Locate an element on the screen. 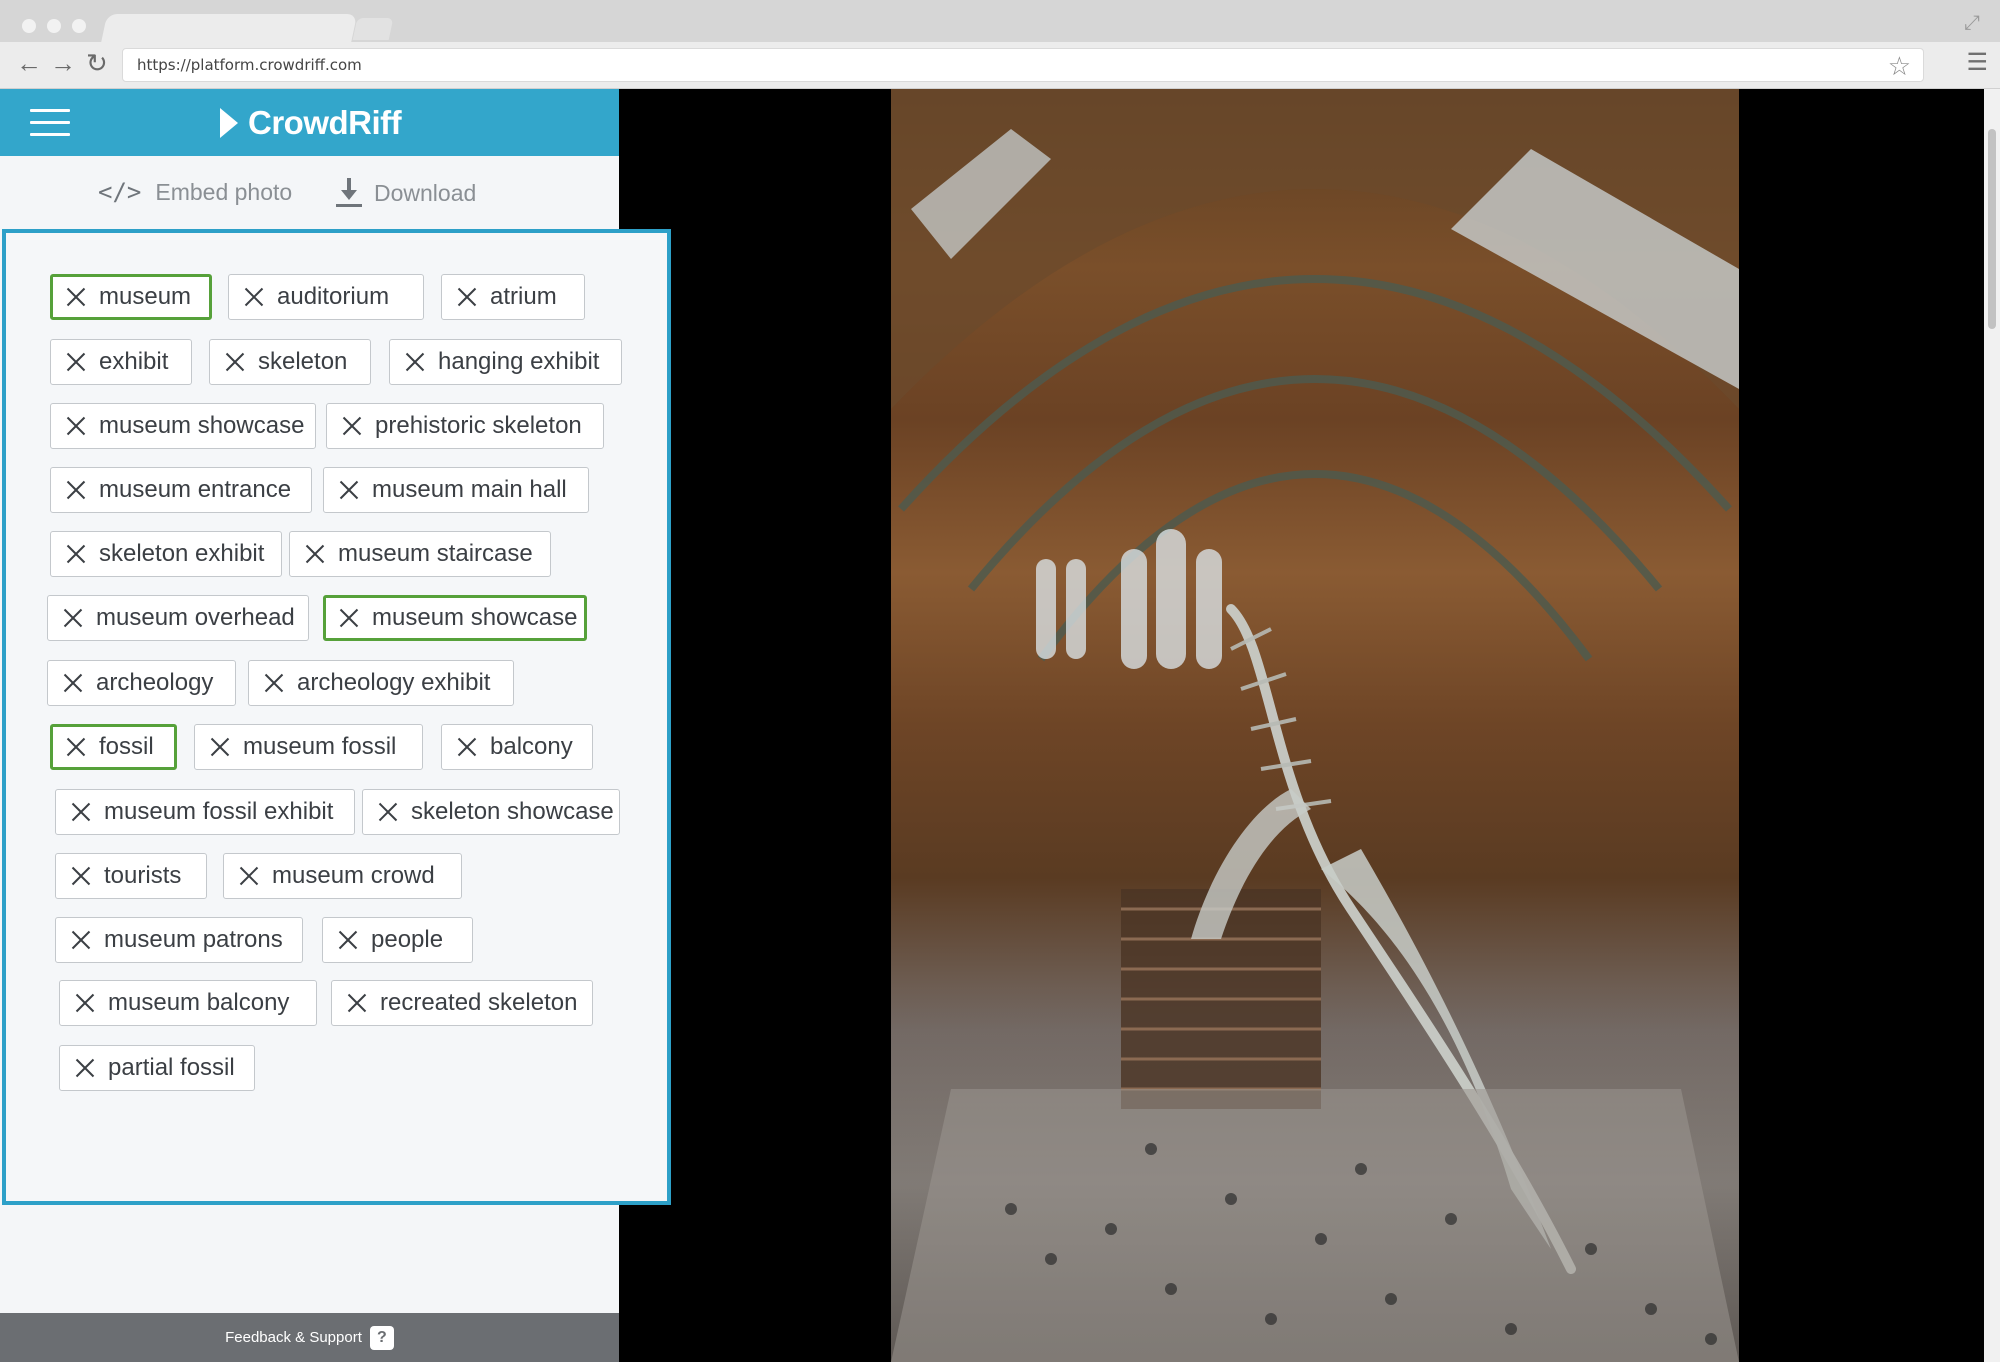  embed-photo-label: Embed photo is located at coordinates (224, 191).